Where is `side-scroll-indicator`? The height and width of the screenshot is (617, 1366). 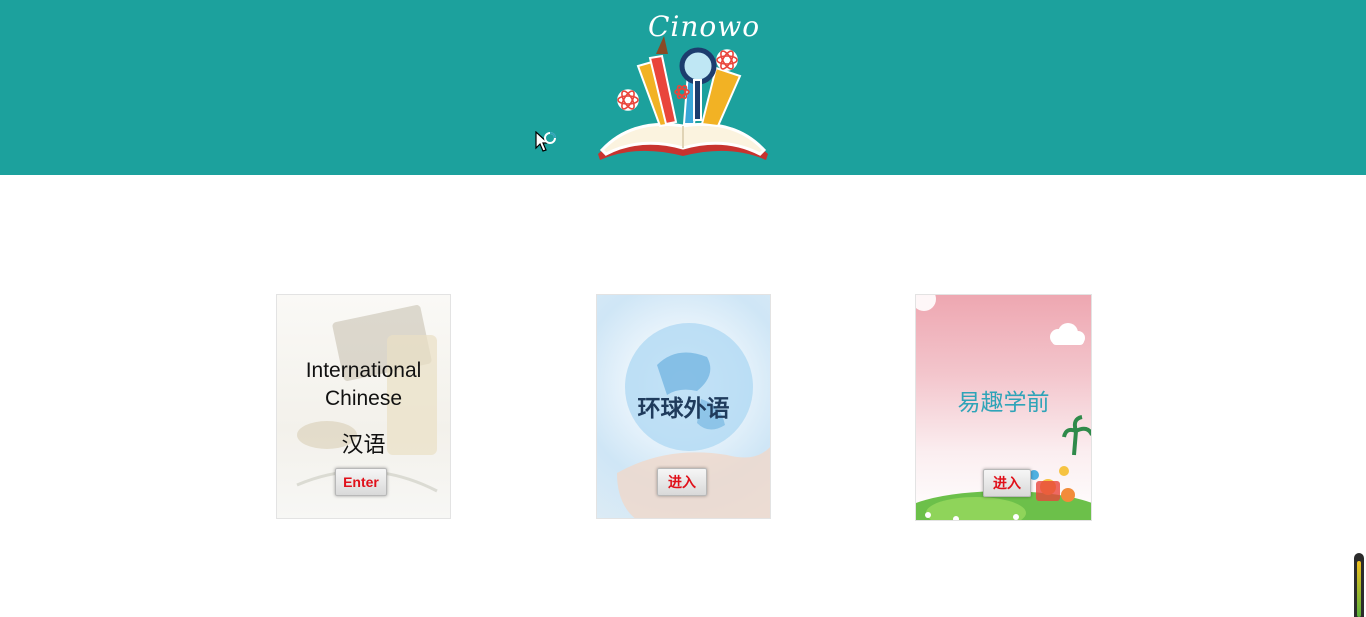 side-scroll-indicator is located at coordinates (1359, 585).